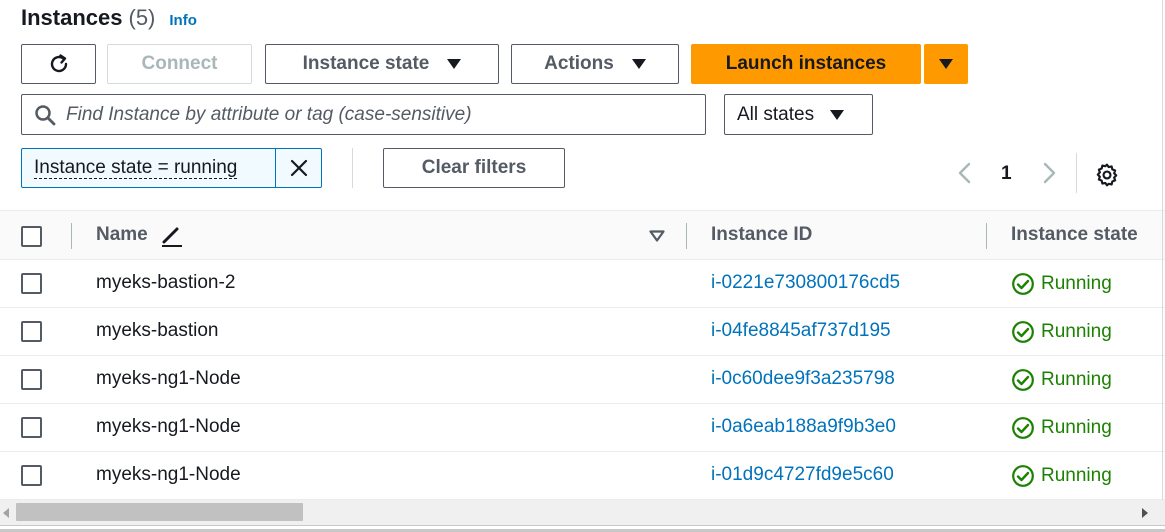  I want to click on scroll-left-arrow-icon, so click(6, 513).